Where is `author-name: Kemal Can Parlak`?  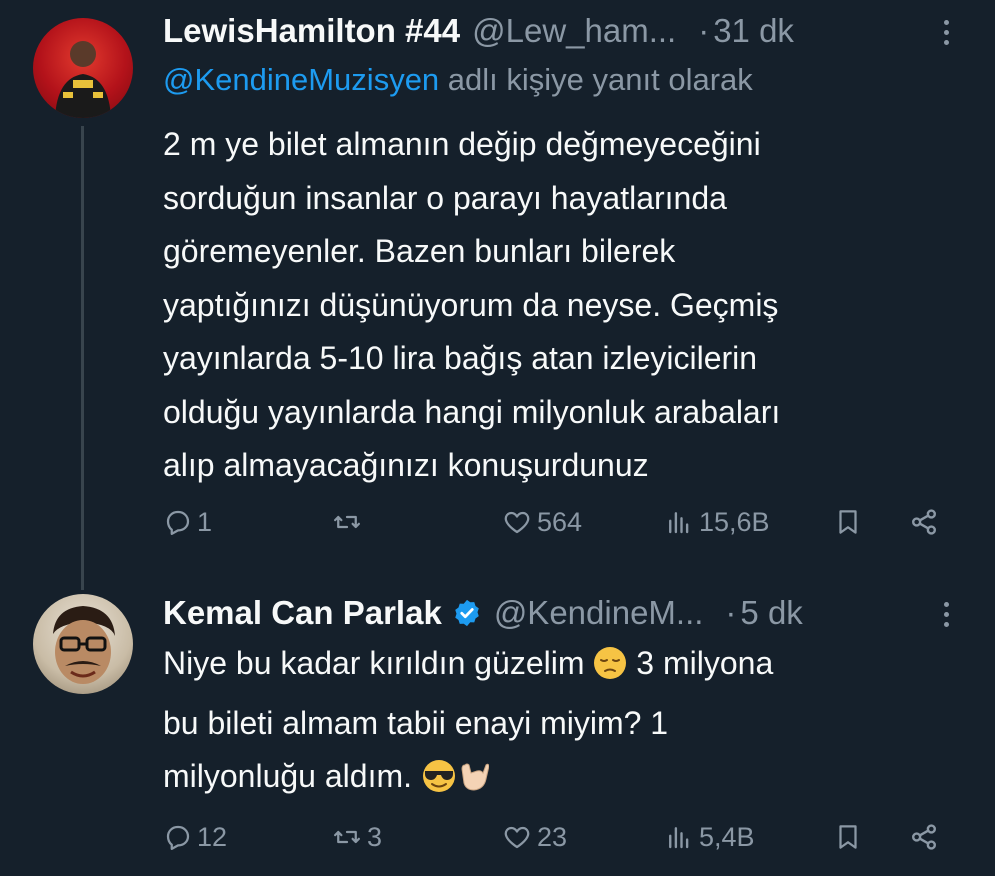
author-name: Kemal Can Parlak is located at coordinates (302, 613).